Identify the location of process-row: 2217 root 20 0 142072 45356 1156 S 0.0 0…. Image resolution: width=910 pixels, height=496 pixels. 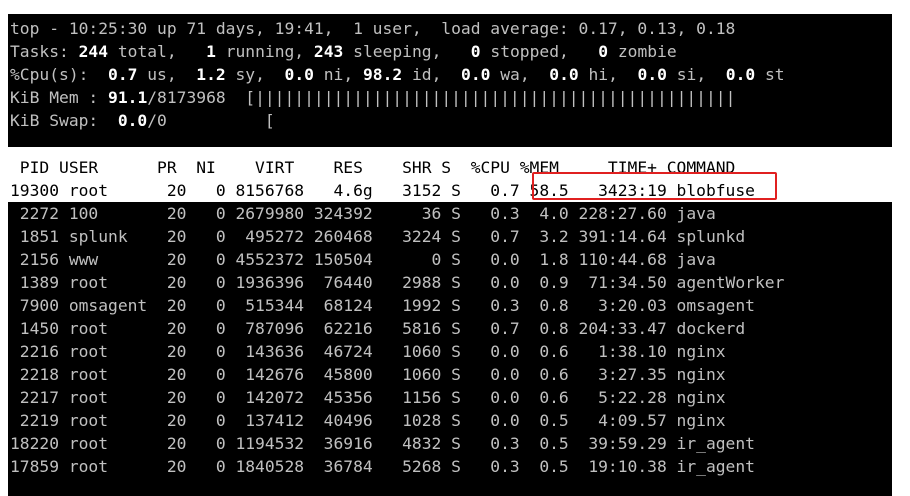
(368, 397).